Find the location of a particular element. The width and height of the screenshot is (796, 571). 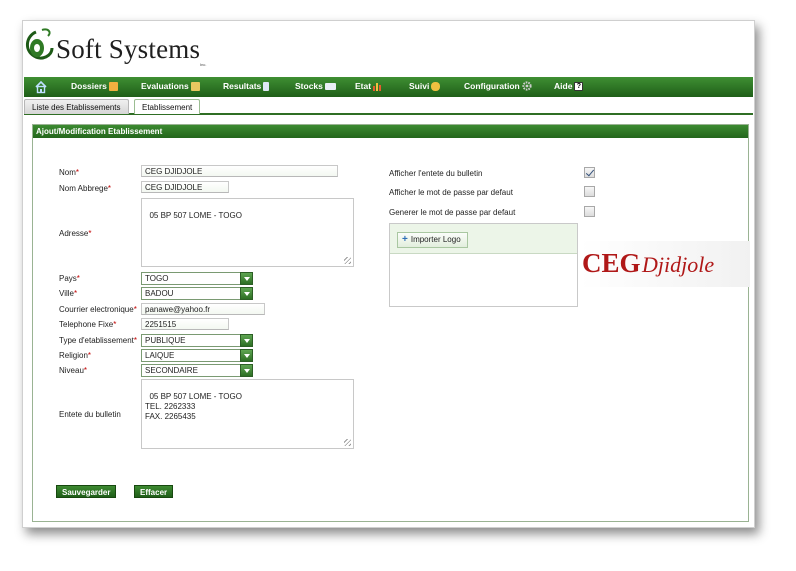

nav-resultats: Resultats is located at coordinates (246, 86).